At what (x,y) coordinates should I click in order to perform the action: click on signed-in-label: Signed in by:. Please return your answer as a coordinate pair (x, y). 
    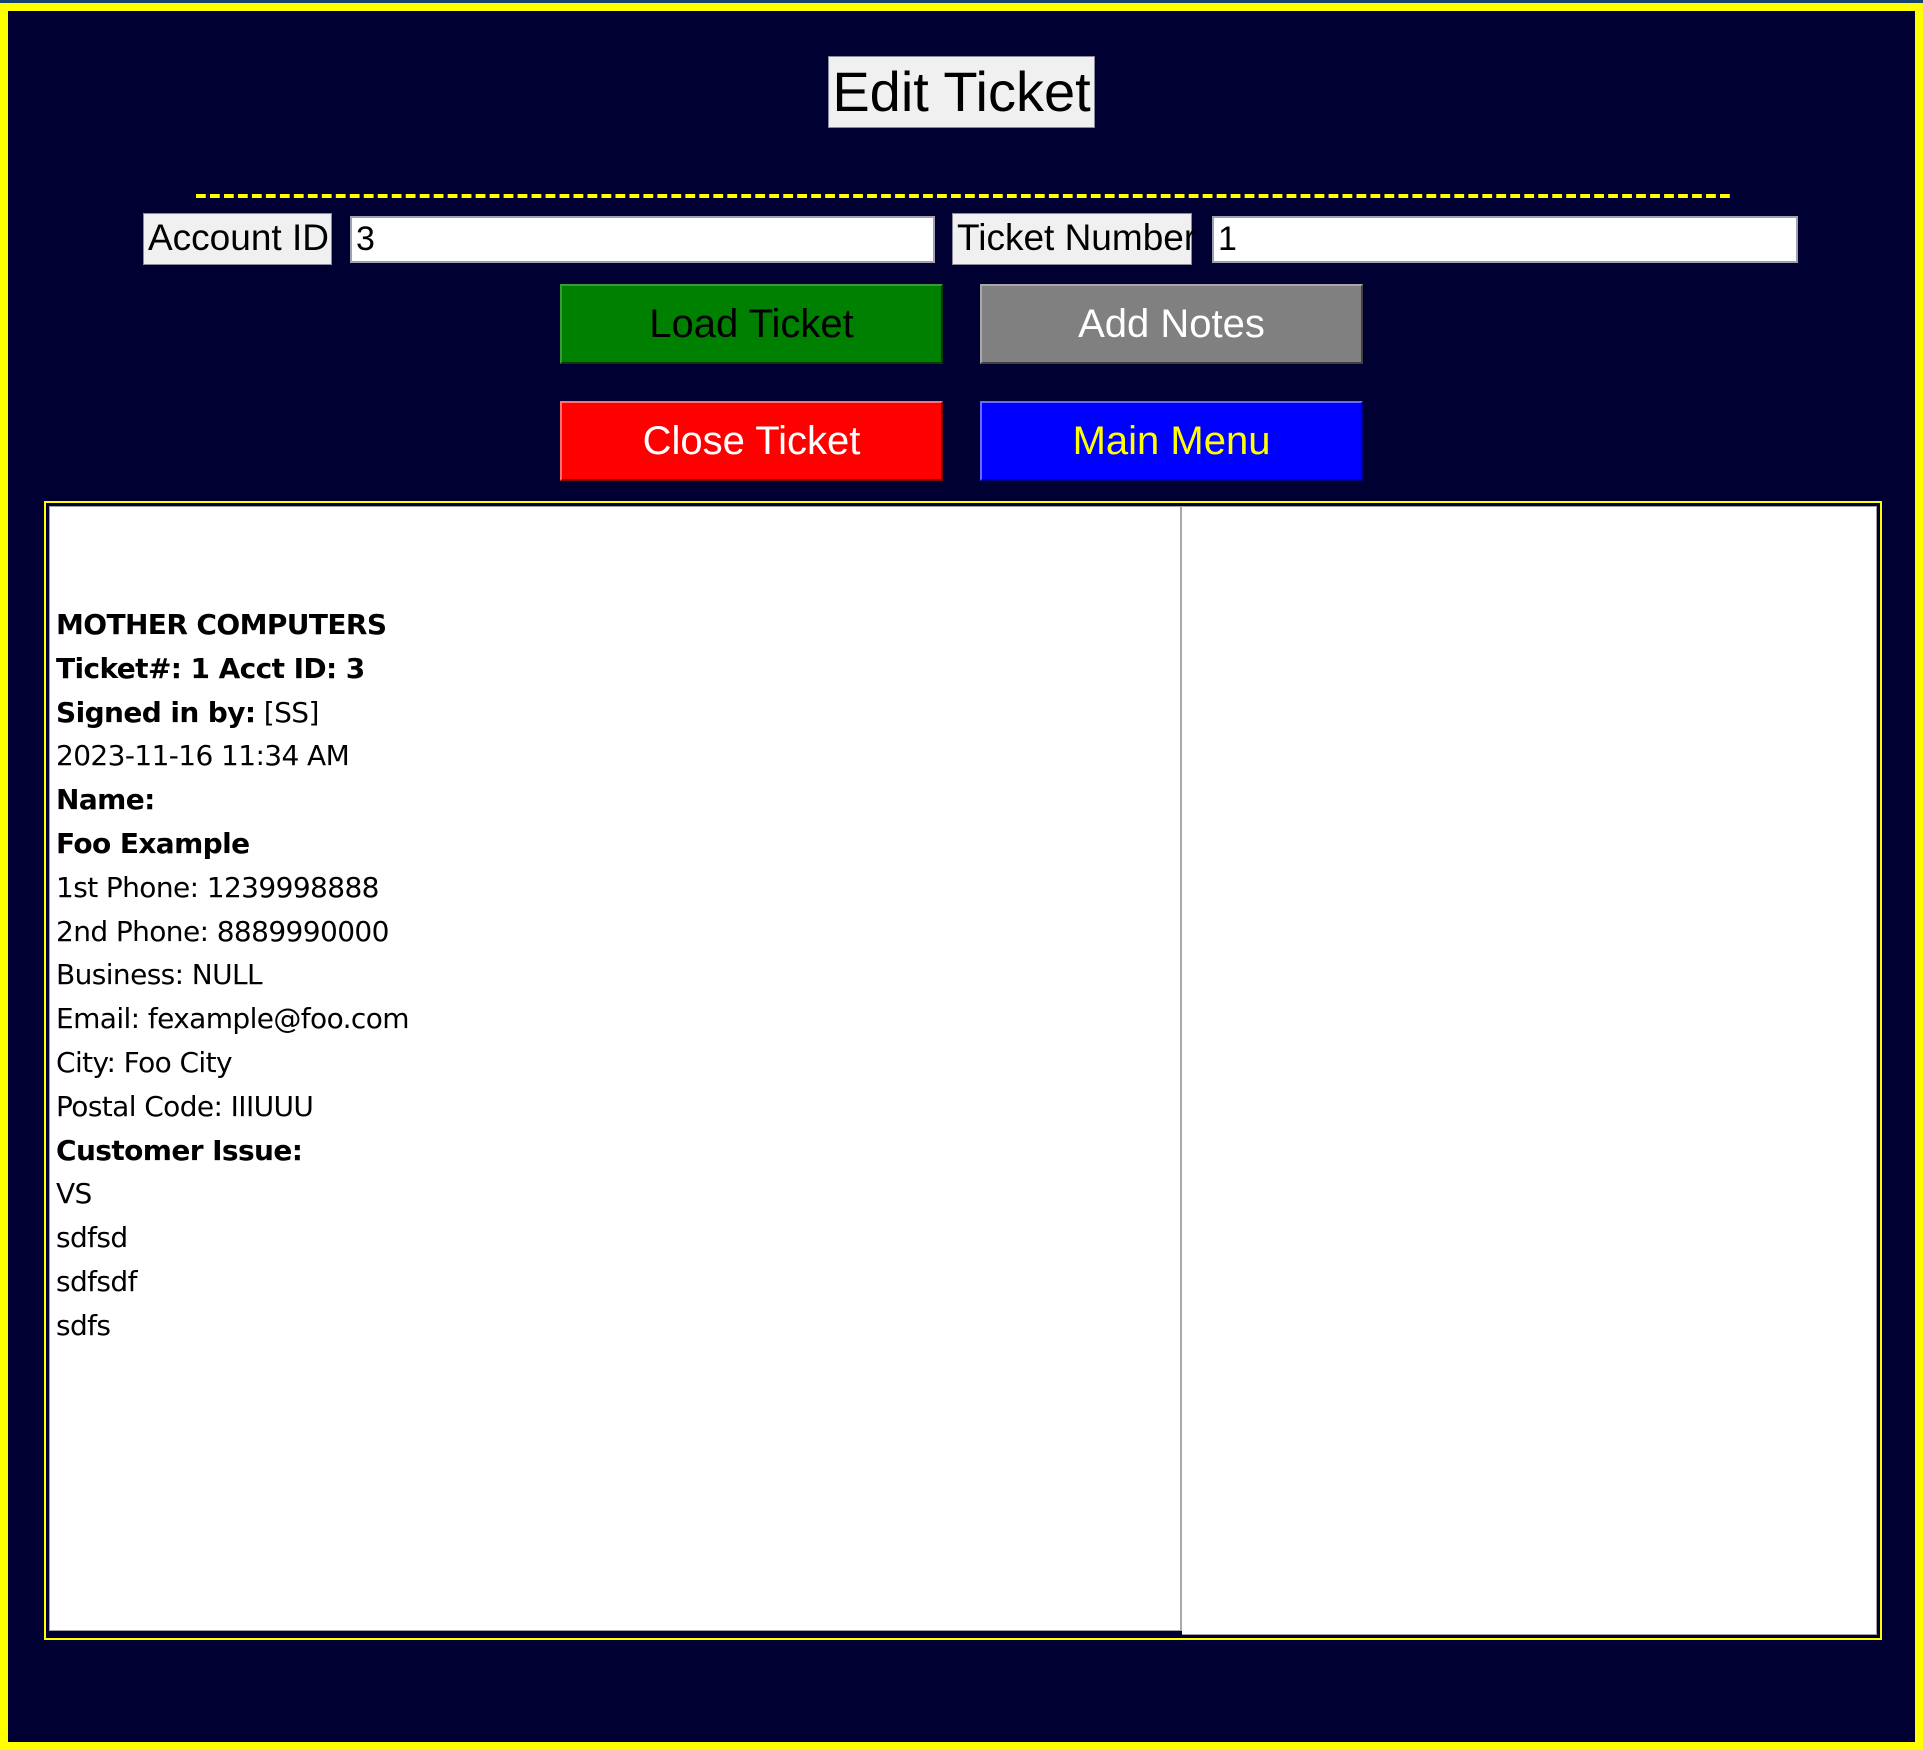
    Looking at the image, I should click on (156, 712).